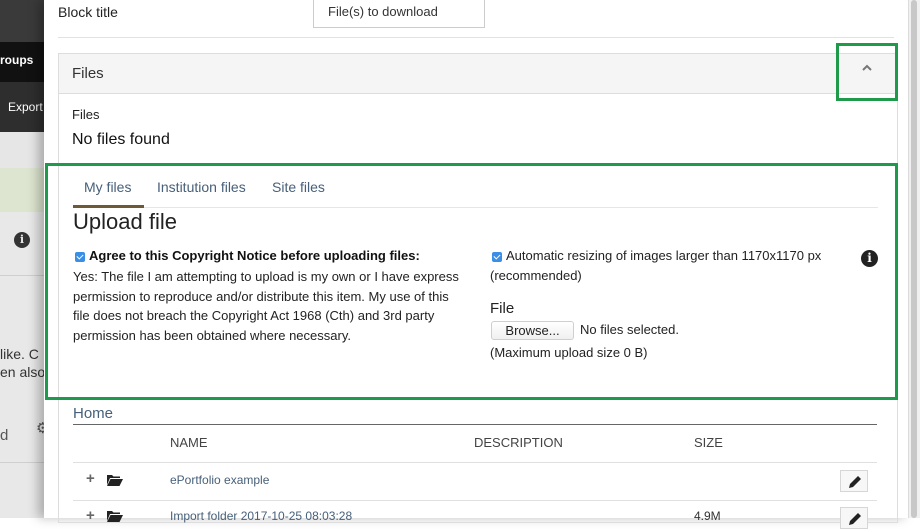  I want to click on agree-copyright-checkbox, so click(80, 257).